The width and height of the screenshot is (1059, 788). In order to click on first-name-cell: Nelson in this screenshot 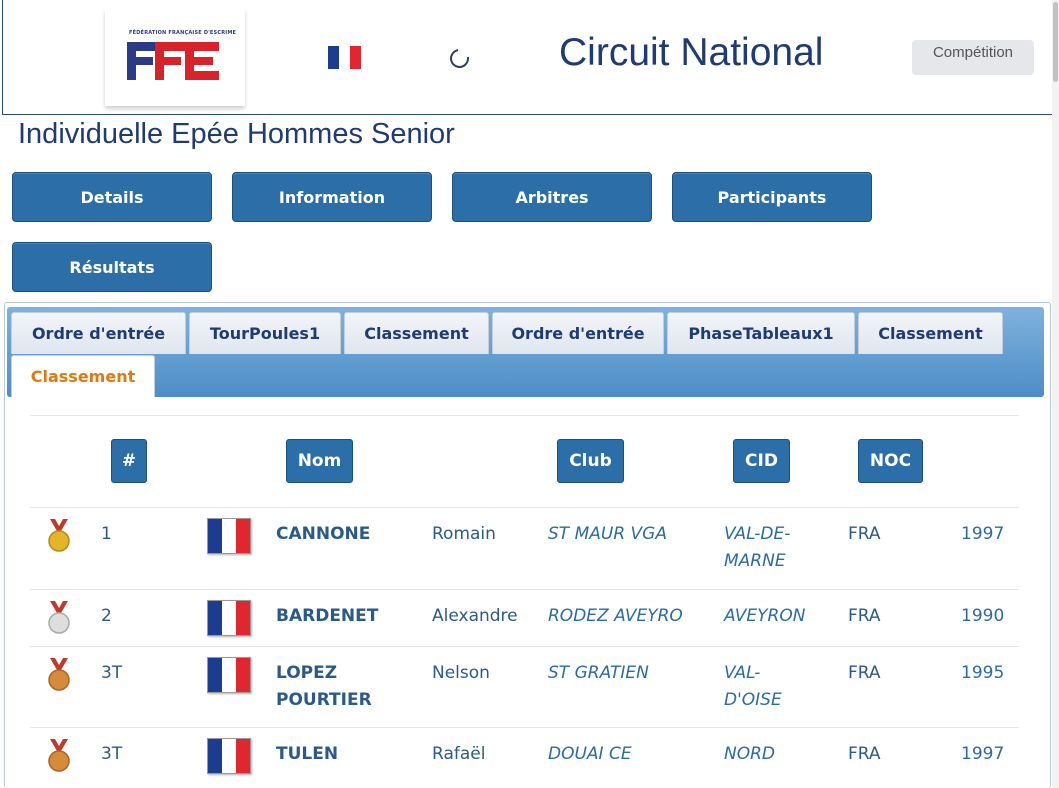, I will do `click(461, 673)`.